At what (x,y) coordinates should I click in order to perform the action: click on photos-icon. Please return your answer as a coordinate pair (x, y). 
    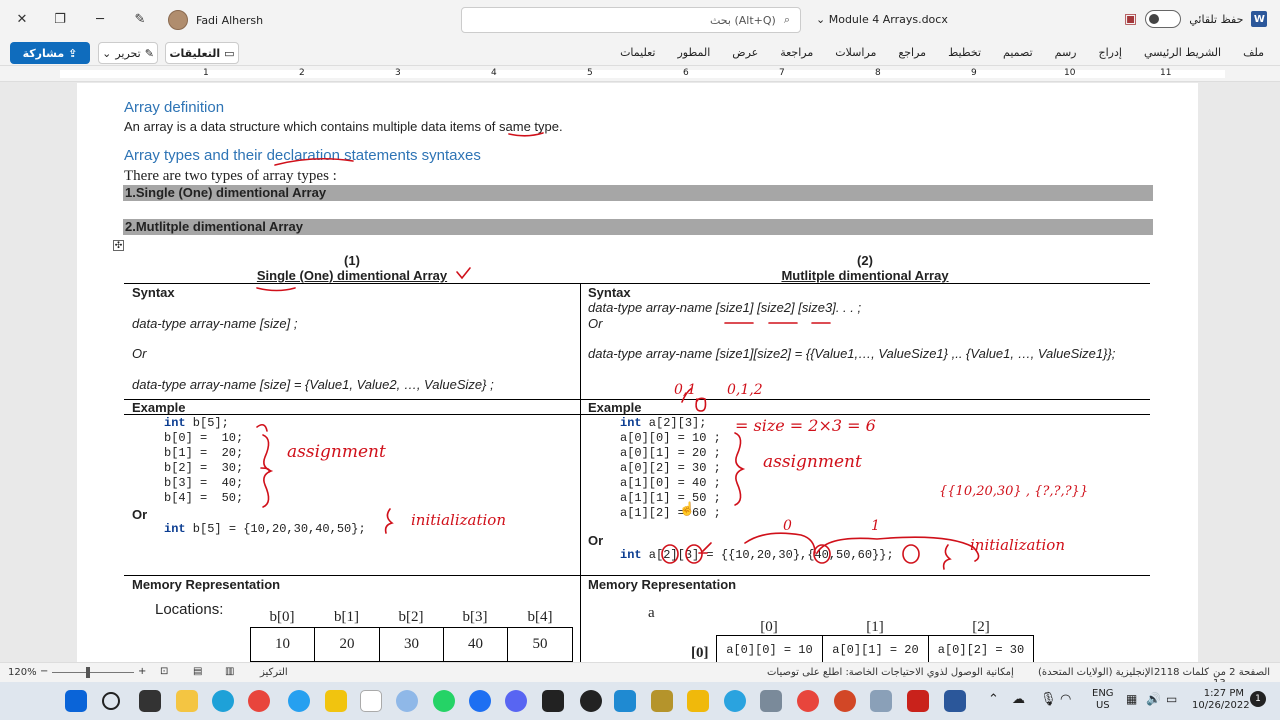
    Looking at the image, I should click on (299, 701).